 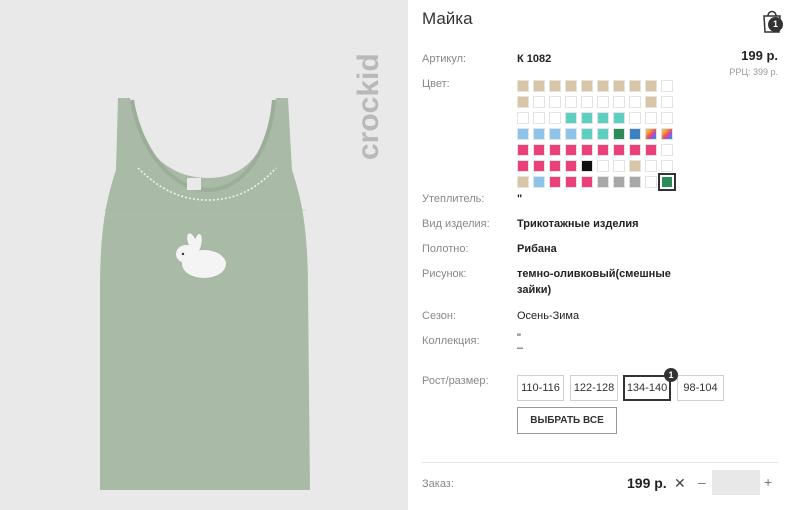 What do you see at coordinates (548, 316) in the screenshot?
I see `spec-value-season: Осень-Зима` at bounding box center [548, 316].